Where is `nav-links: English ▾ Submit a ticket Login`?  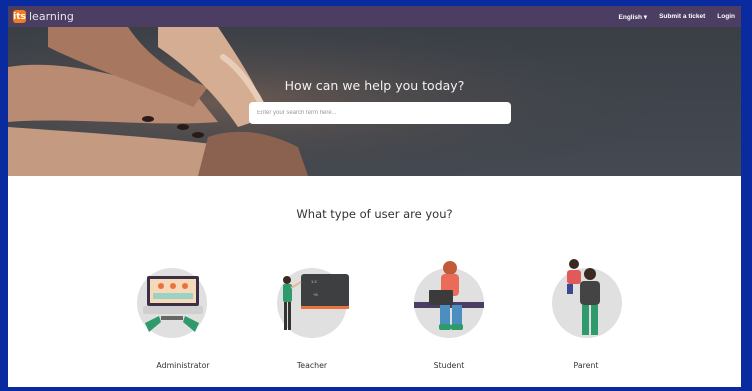 nav-links: English ▾ Submit a ticket Login is located at coordinates (677, 16).